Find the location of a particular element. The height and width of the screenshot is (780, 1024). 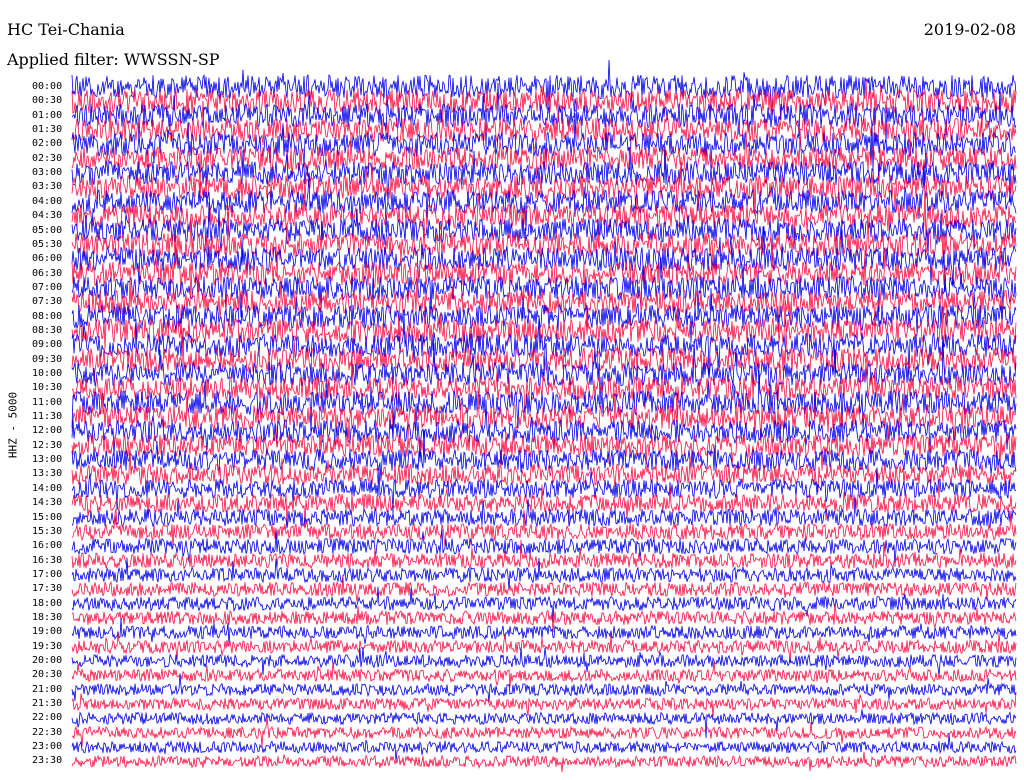

time-label: 21:30 is located at coordinates (47, 704).